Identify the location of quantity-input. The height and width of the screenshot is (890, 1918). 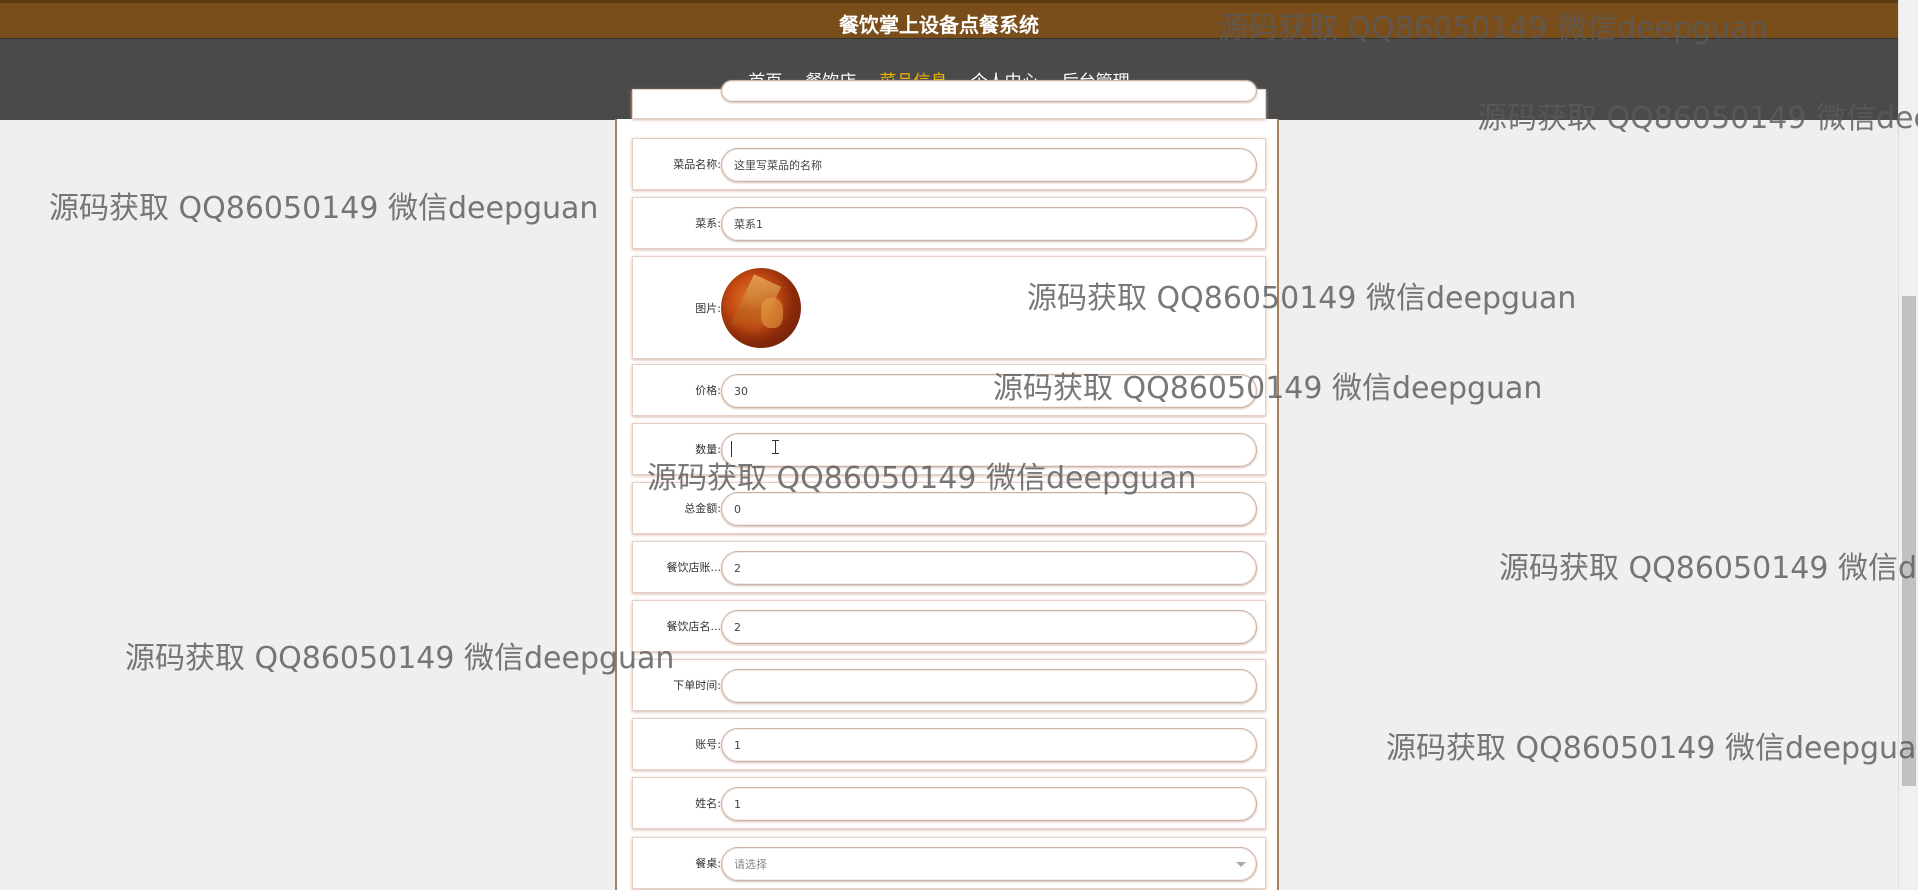
(989, 450).